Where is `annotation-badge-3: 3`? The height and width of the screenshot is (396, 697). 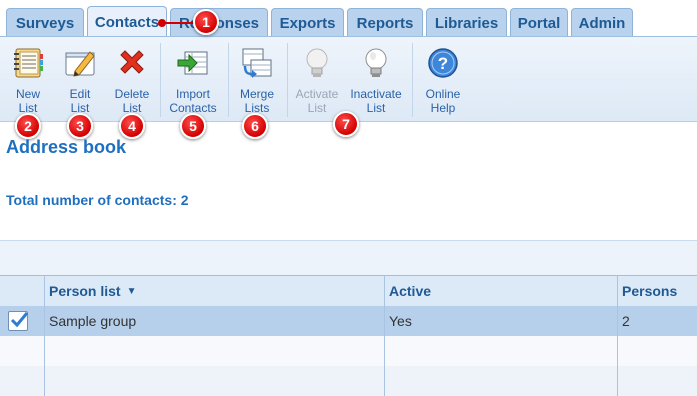 annotation-badge-3: 3 is located at coordinates (80, 126).